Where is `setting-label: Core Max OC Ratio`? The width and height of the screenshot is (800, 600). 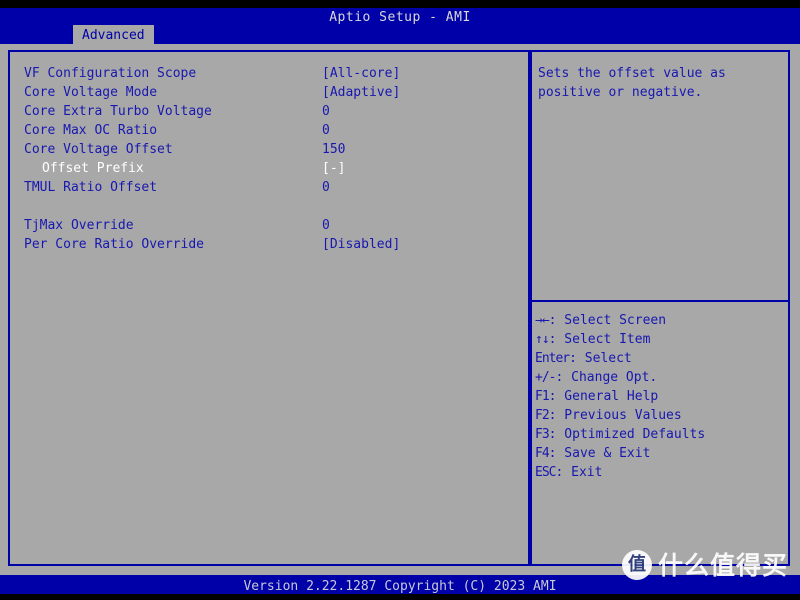 setting-label: Core Max OC Ratio is located at coordinates (91, 130).